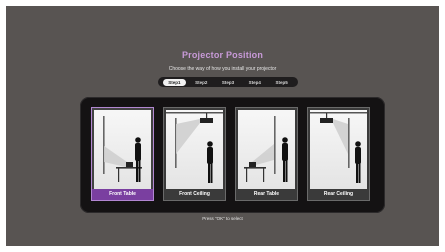 The width and height of the screenshot is (445, 252). I want to click on page-title: Projector Position, so click(222, 55).